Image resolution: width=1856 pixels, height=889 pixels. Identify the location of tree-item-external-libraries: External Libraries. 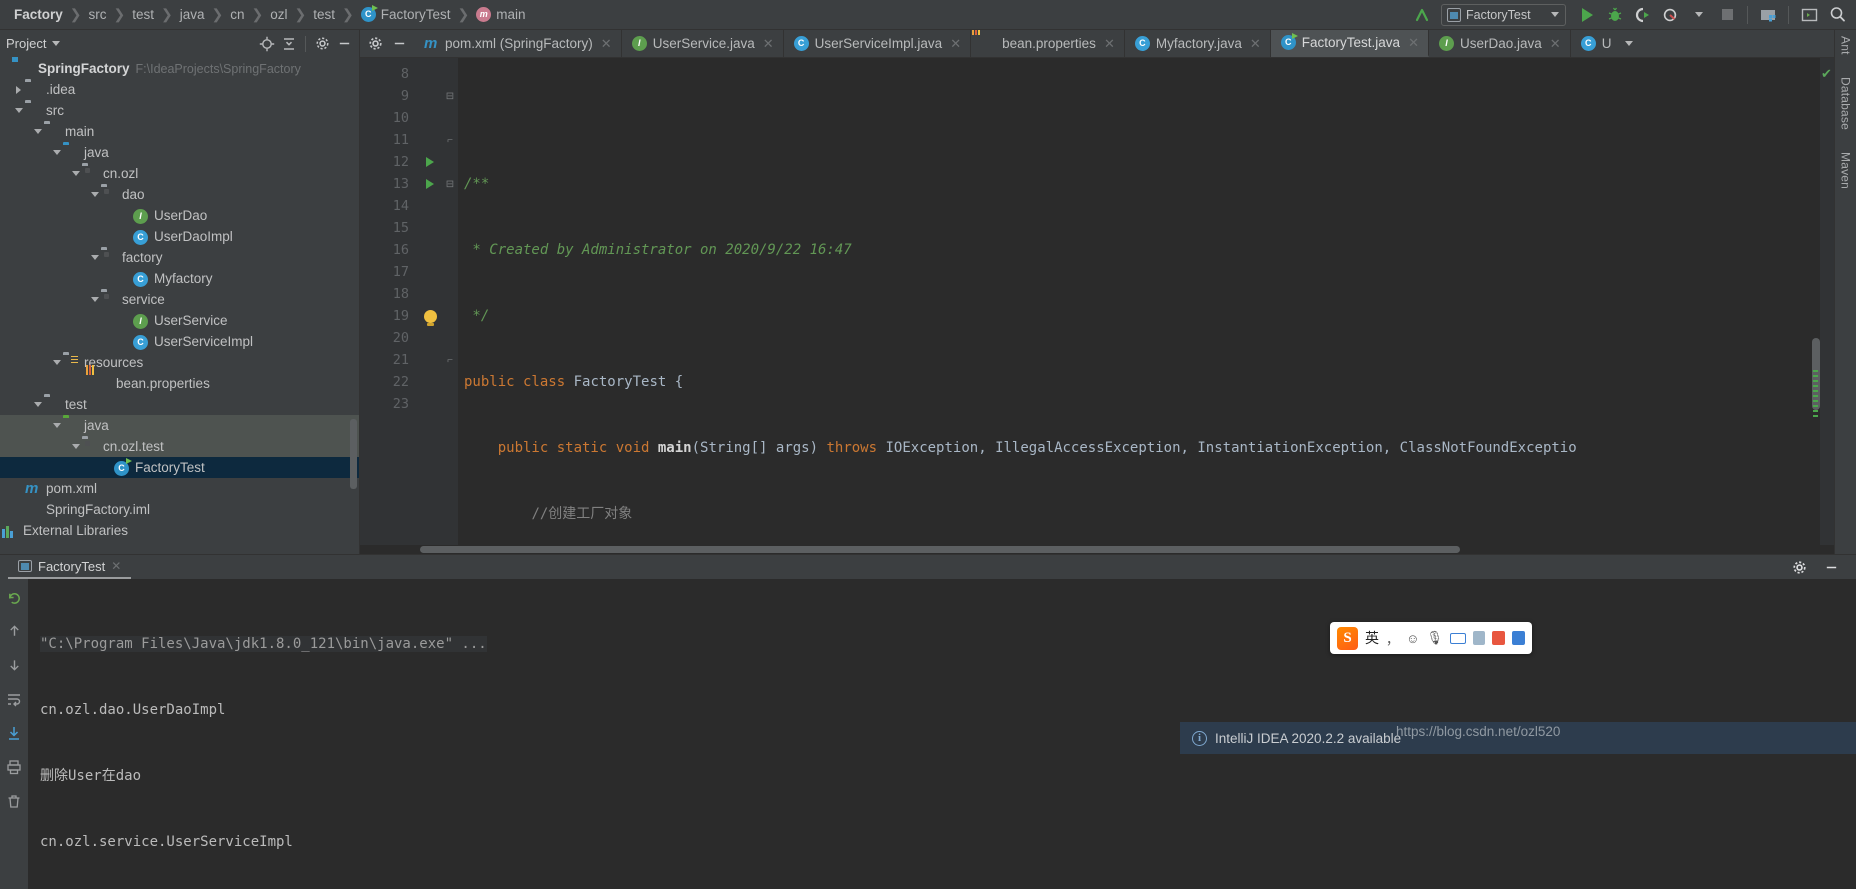
(179, 530).